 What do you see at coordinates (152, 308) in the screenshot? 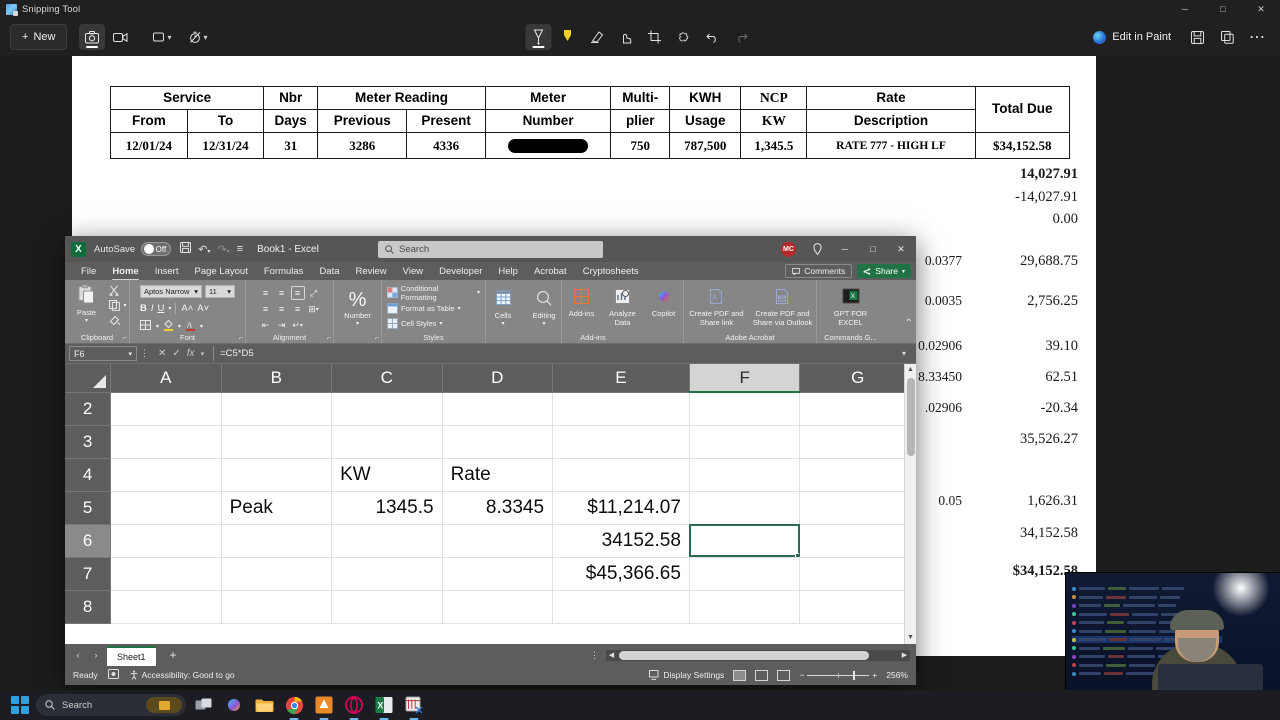
I see `italic-button: I` at bounding box center [152, 308].